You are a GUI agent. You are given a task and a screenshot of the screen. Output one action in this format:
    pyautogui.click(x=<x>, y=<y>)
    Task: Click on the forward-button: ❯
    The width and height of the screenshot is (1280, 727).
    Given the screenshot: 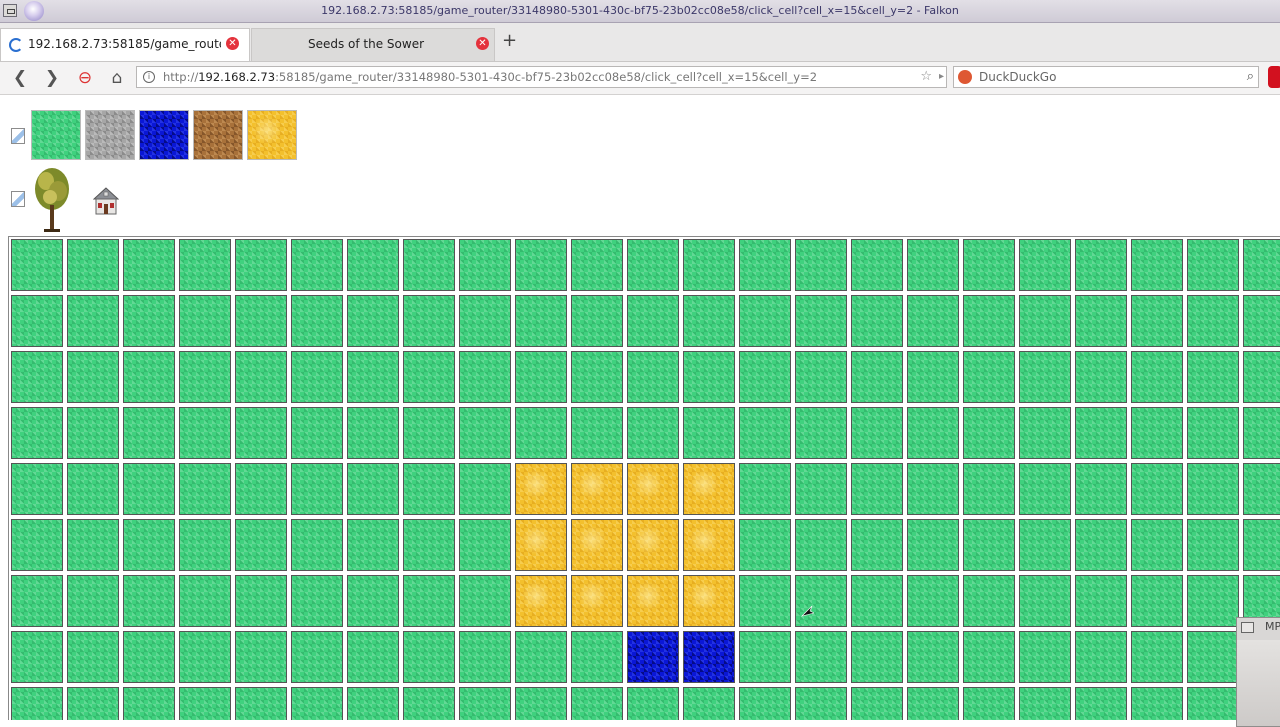 What is the action you would take?
    pyautogui.click(x=52, y=78)
    